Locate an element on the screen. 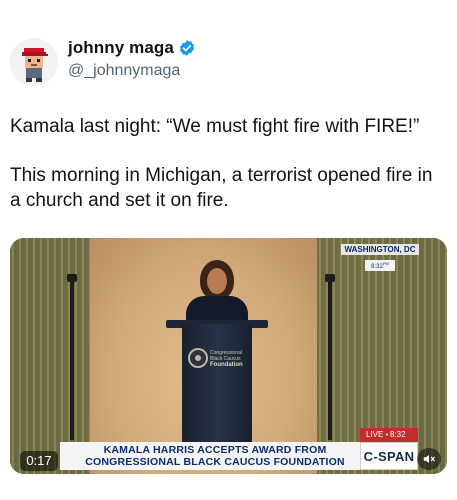 The height and width of the screenshot is (500, 457). verified-badge-icon is located at coordinates (187, 48).